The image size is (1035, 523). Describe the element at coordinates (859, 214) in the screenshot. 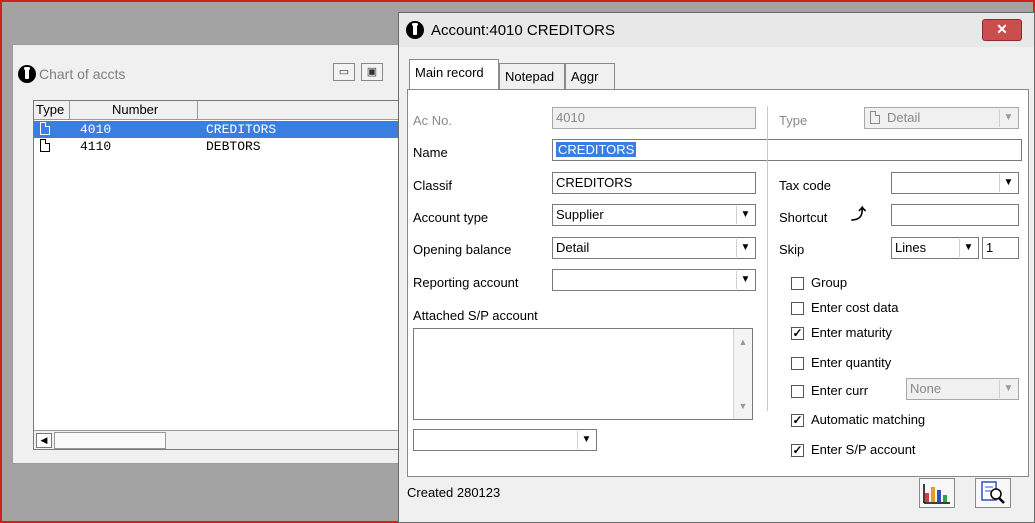

I see `shortcut-arrow-icon: ⤴` at that location.